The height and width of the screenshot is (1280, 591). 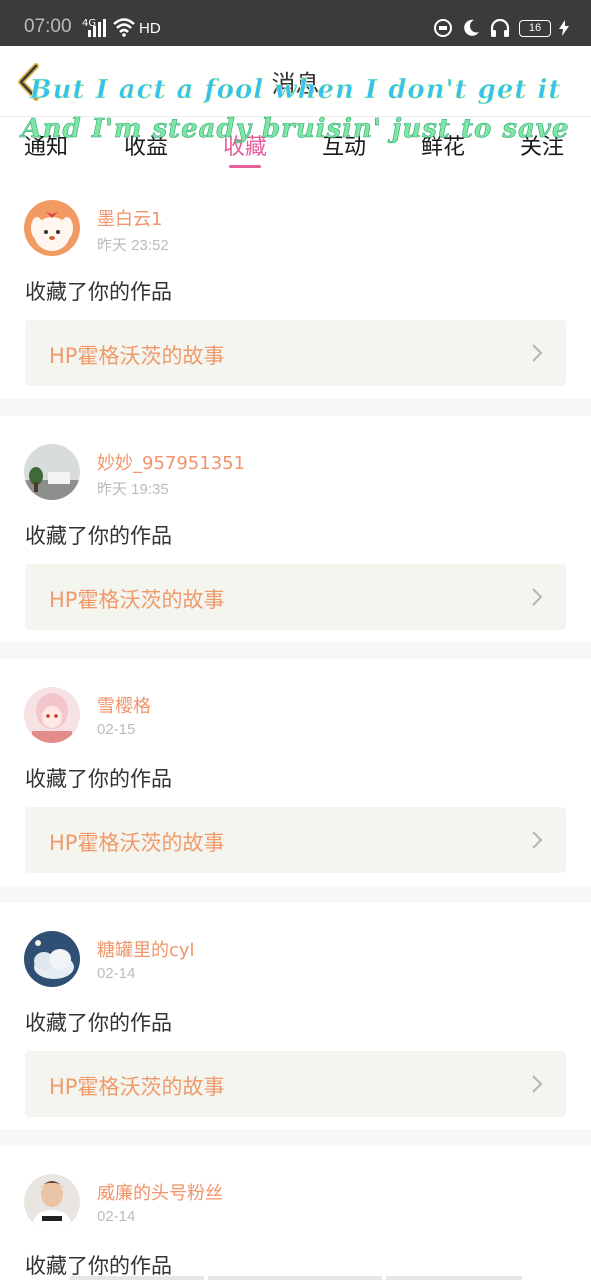 What do you see at coordinates (160, 1192) in the screenshot?
I see `username: 威廉的头号粉丝` at bounding box center [160, 1192].